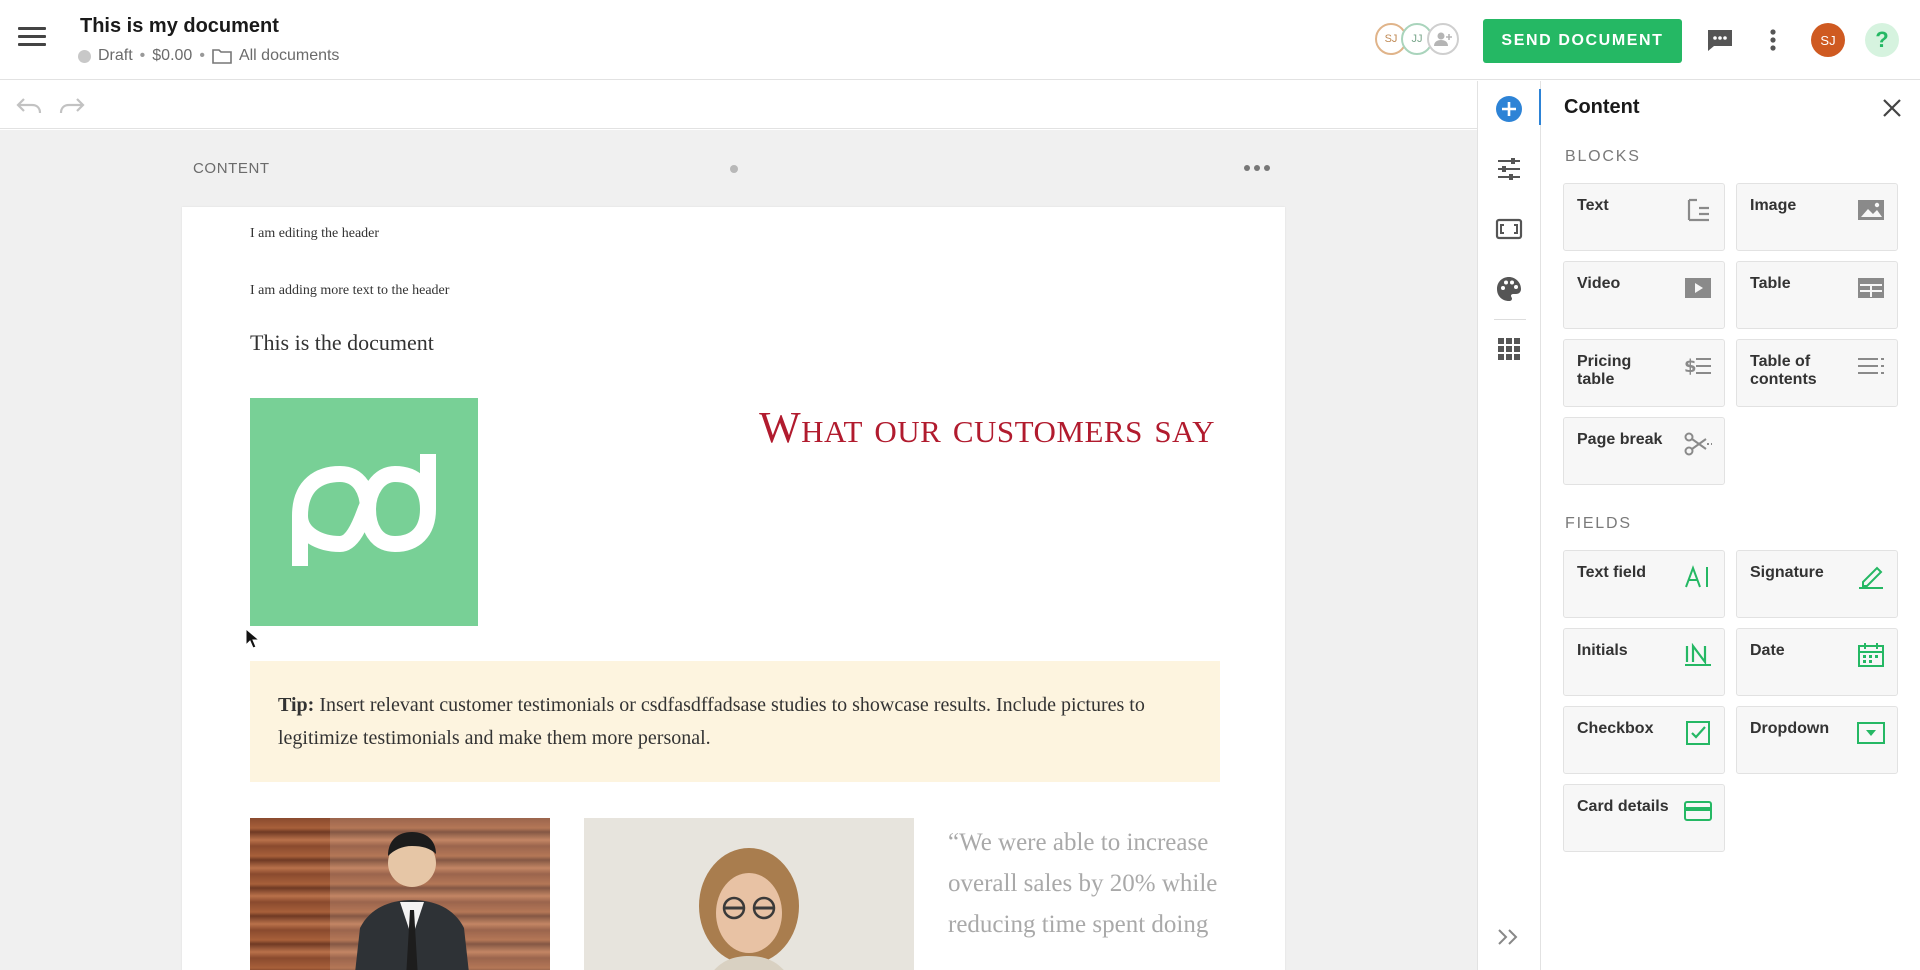 The width and height of the screenshot is (1920, 970). What do you see at coordinates (1417, 39) in the screenshot?
I see `collaborator-avatars: SJ JJ` at bounding box center [1417, 39].